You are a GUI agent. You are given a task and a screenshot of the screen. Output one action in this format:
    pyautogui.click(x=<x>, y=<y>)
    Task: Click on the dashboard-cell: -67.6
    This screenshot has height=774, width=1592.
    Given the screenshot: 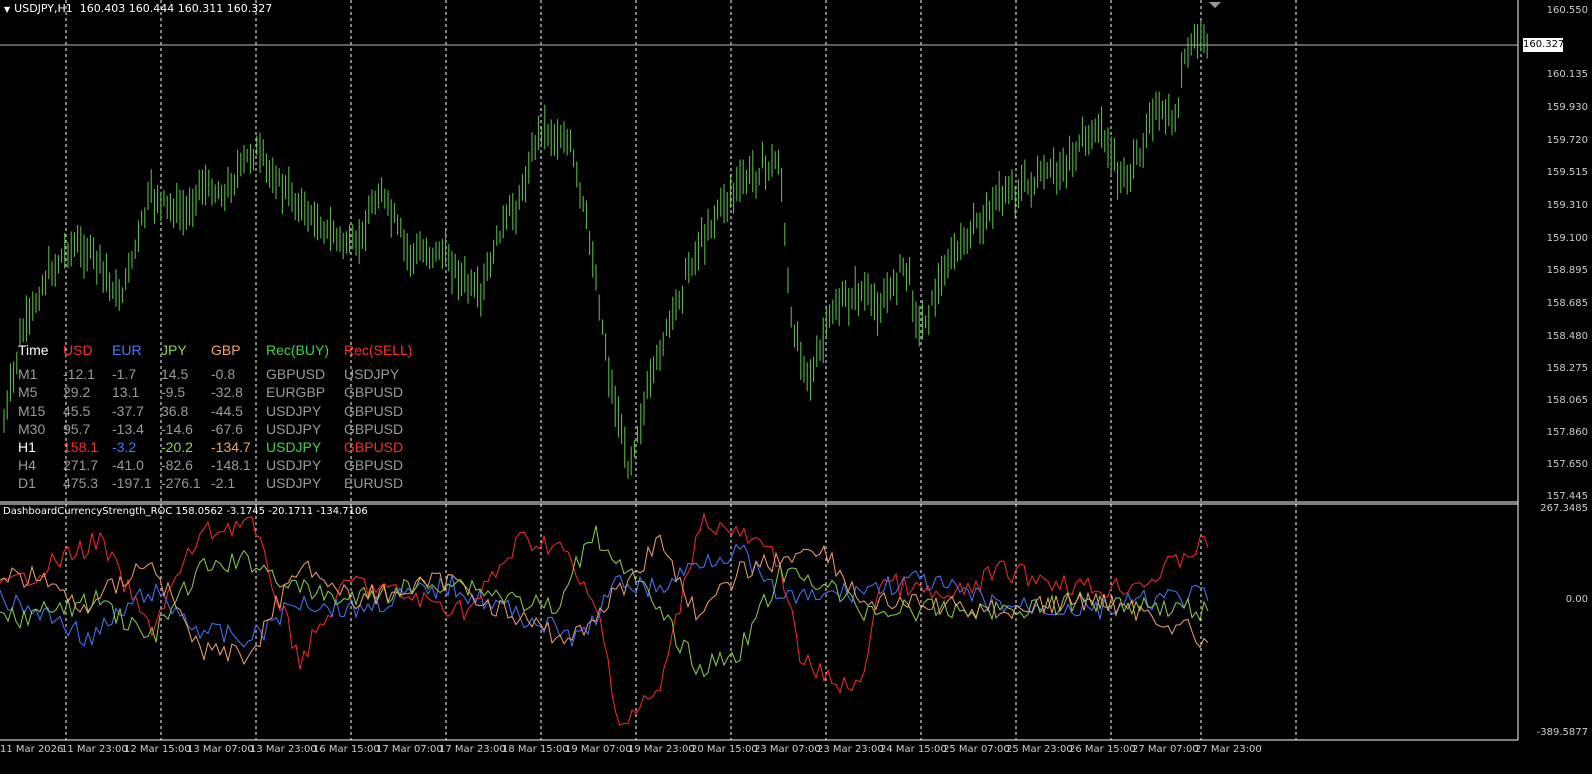 What is the action you would take?
    pyautogui.click(x=227, y=428)
    